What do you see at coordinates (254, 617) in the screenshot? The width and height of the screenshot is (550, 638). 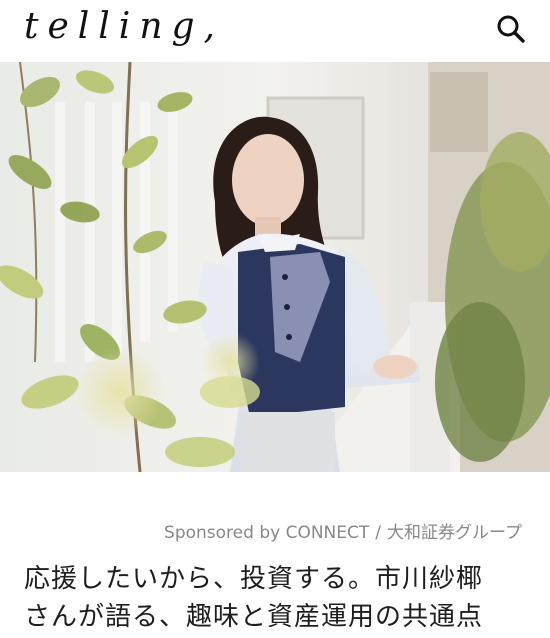 I see `article-title-line-2: さんが語る、趣味と資産運用の共通点` at bounding box center [254, 617].